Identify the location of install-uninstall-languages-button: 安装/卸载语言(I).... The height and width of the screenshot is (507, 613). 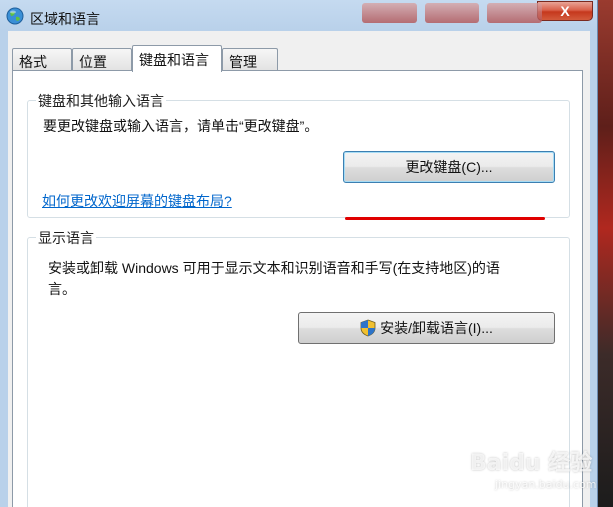
(426, 328).